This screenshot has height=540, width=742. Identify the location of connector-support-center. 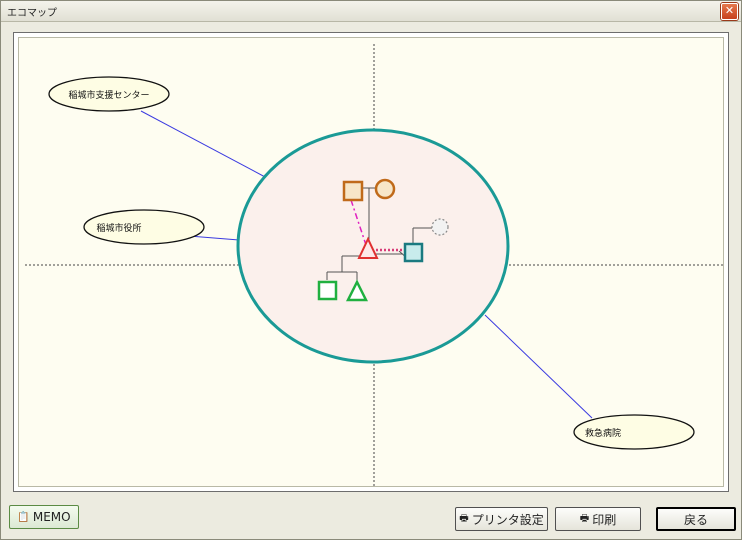
(204, 144).